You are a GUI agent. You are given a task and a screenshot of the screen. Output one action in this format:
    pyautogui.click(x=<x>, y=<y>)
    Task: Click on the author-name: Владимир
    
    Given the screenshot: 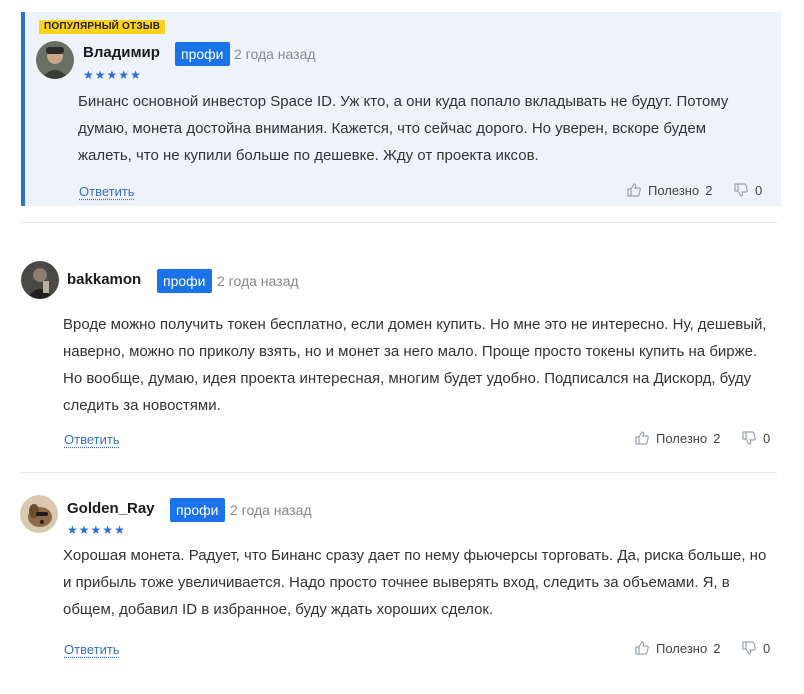 What is the action you would take?
    pyautogui.click(x=121, y=52)
    